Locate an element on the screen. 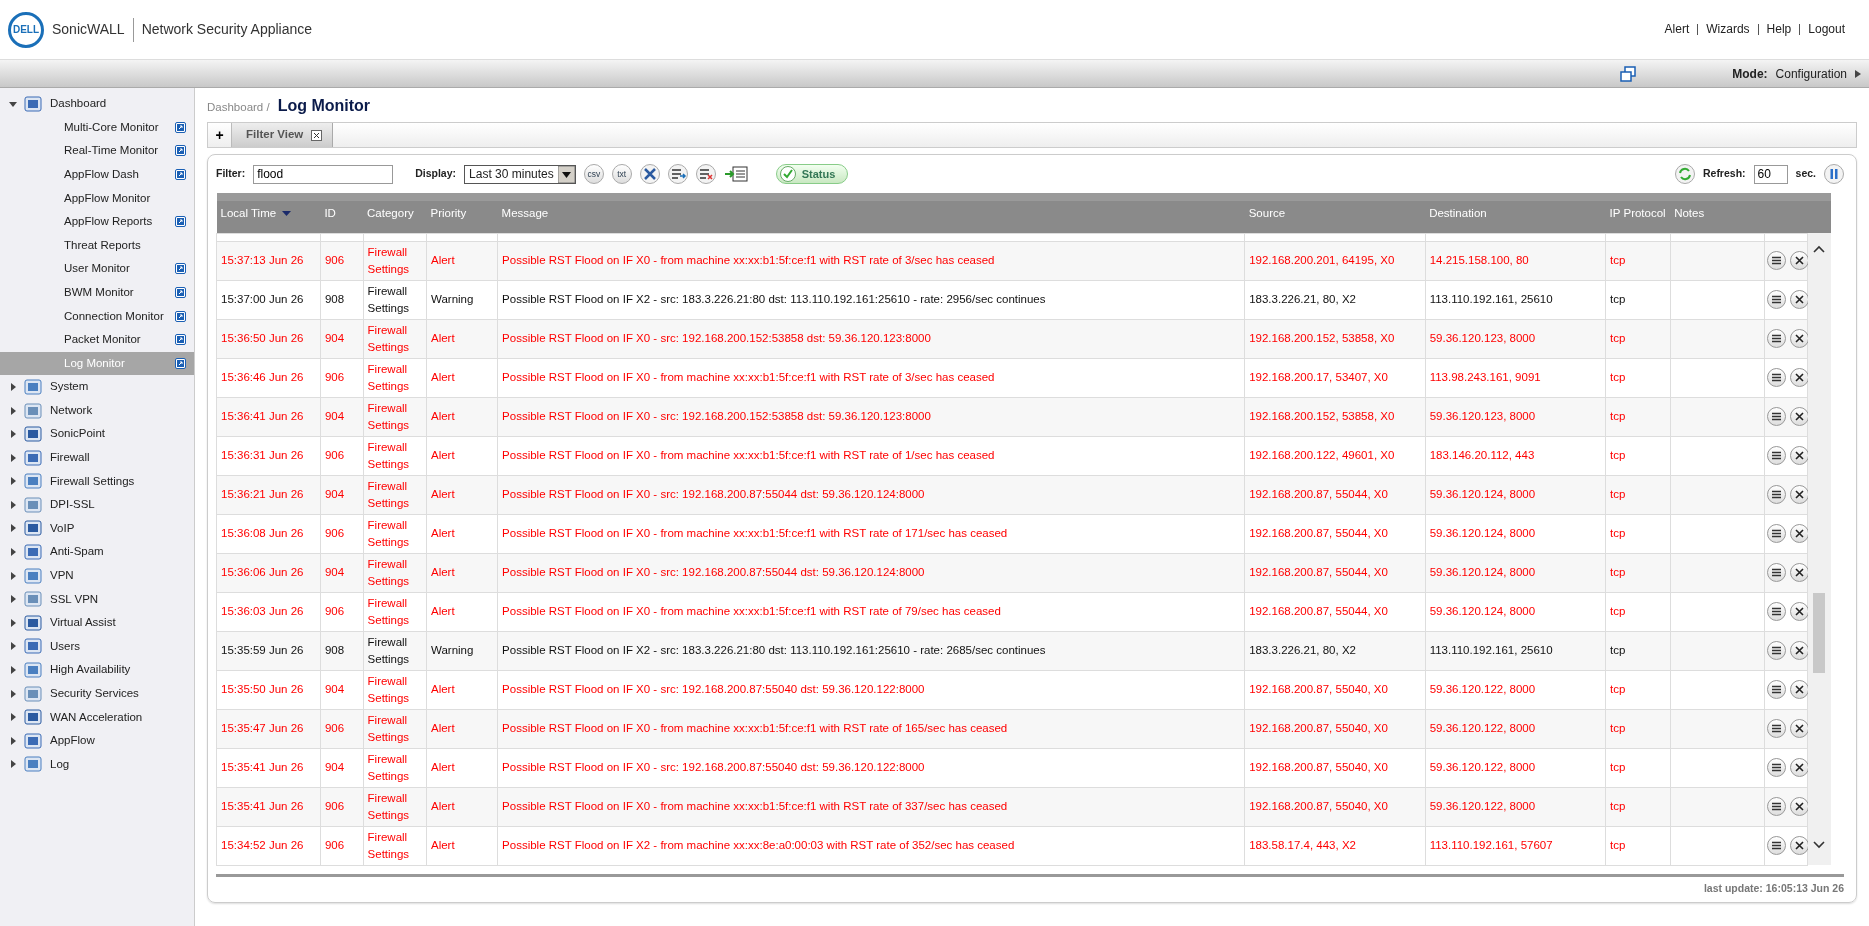 The width and height of the screenshot is (1869, 926). sidebar-item: Network is located at coordinates (71, 410).